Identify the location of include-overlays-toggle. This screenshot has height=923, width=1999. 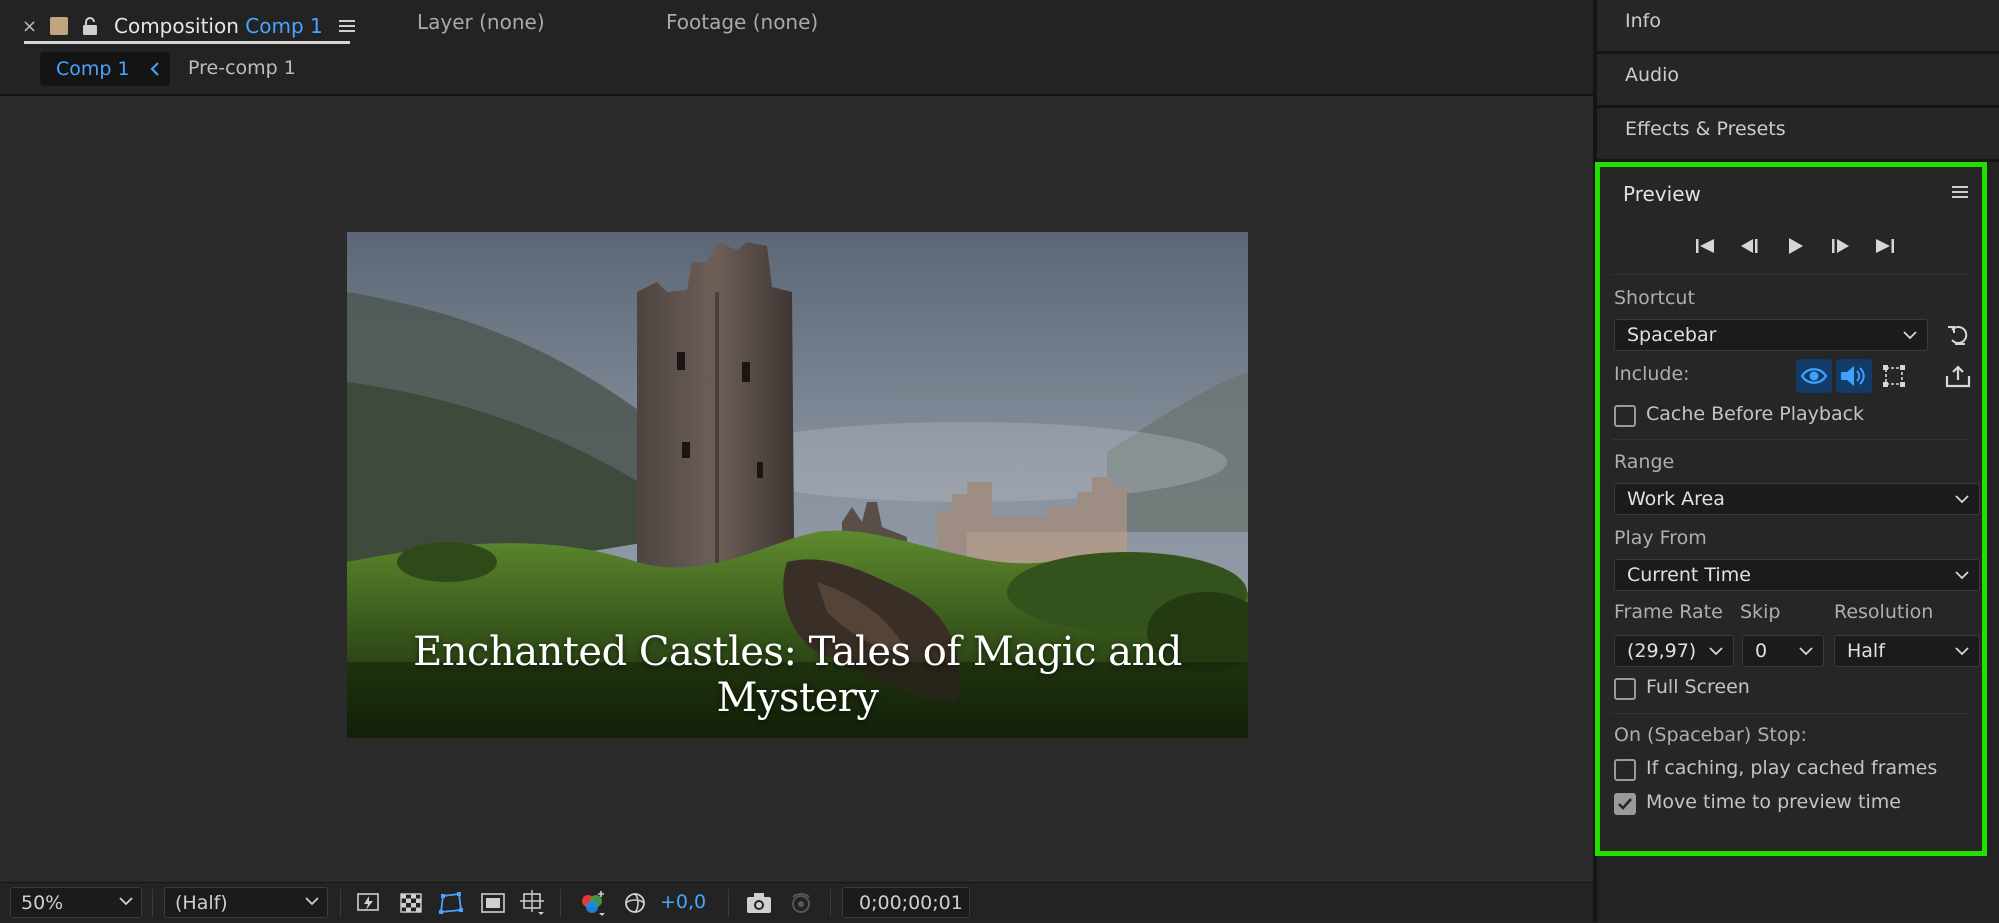
(1894, 376).